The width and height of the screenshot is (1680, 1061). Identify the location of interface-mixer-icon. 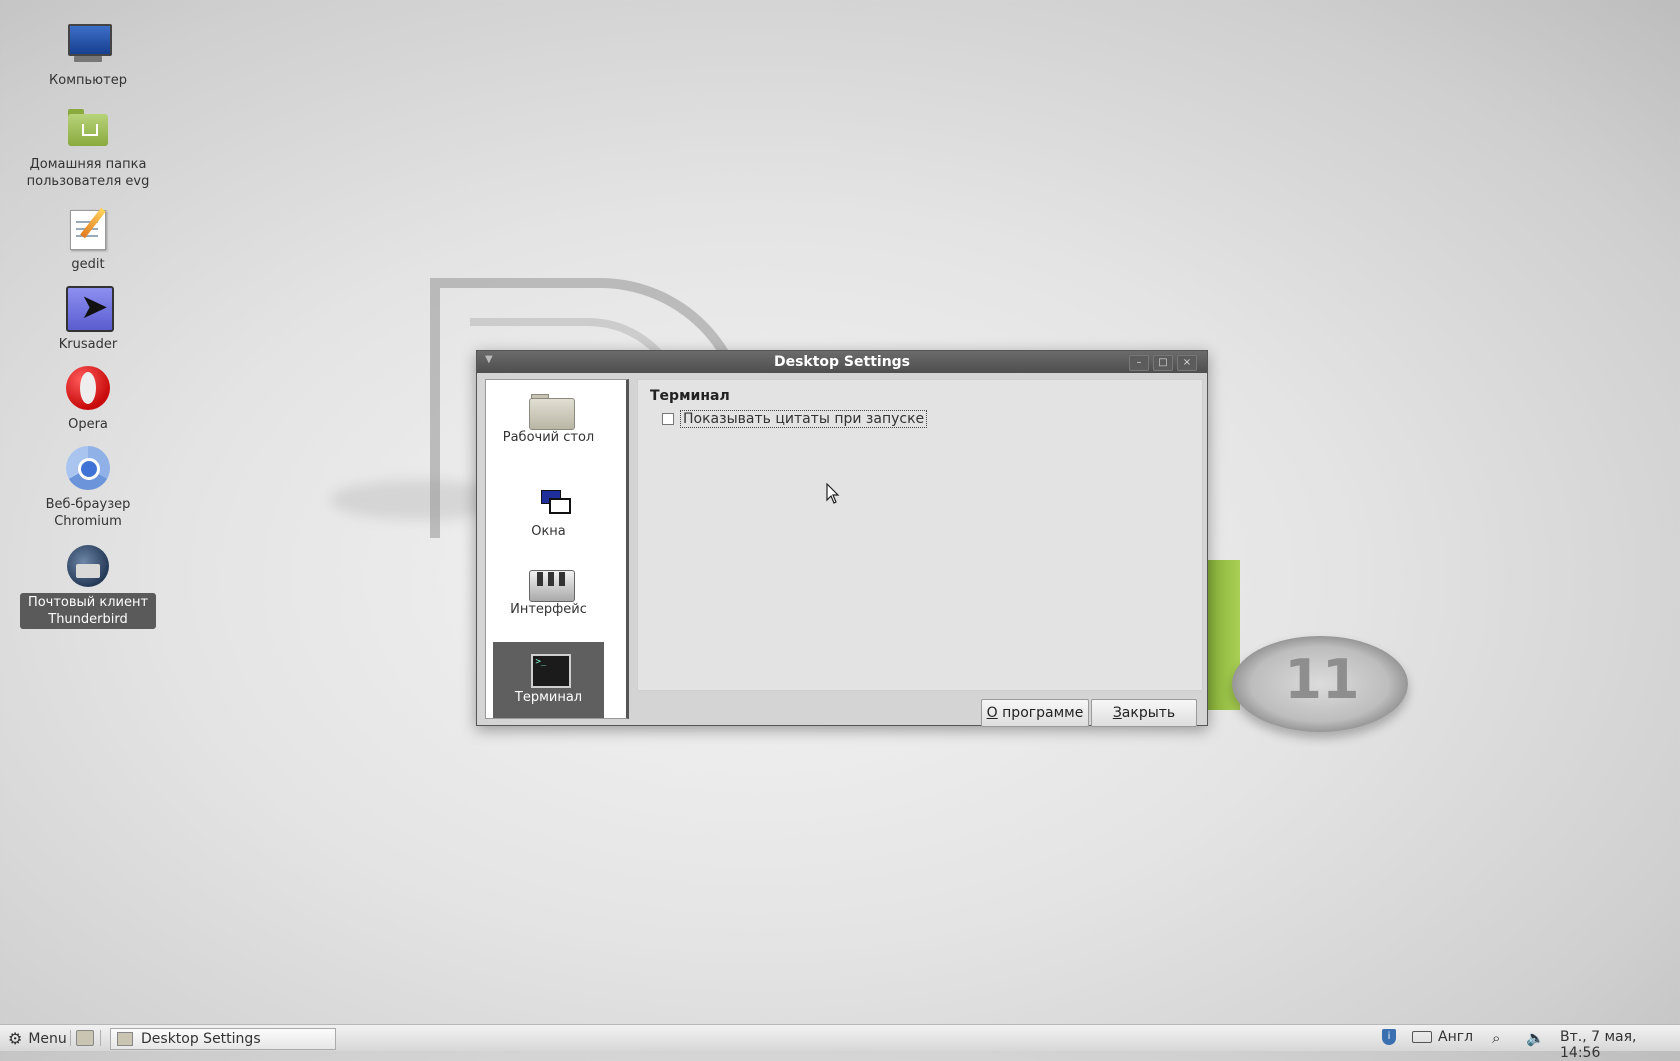
(551, 583).